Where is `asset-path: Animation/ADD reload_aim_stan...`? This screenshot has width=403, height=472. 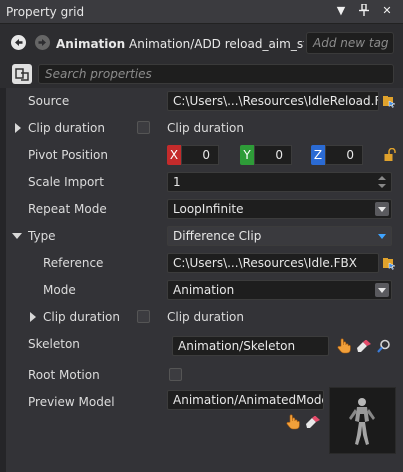
asset-path: Animation/ADD reload_aim_stan... is located at coordinates (216, 44).